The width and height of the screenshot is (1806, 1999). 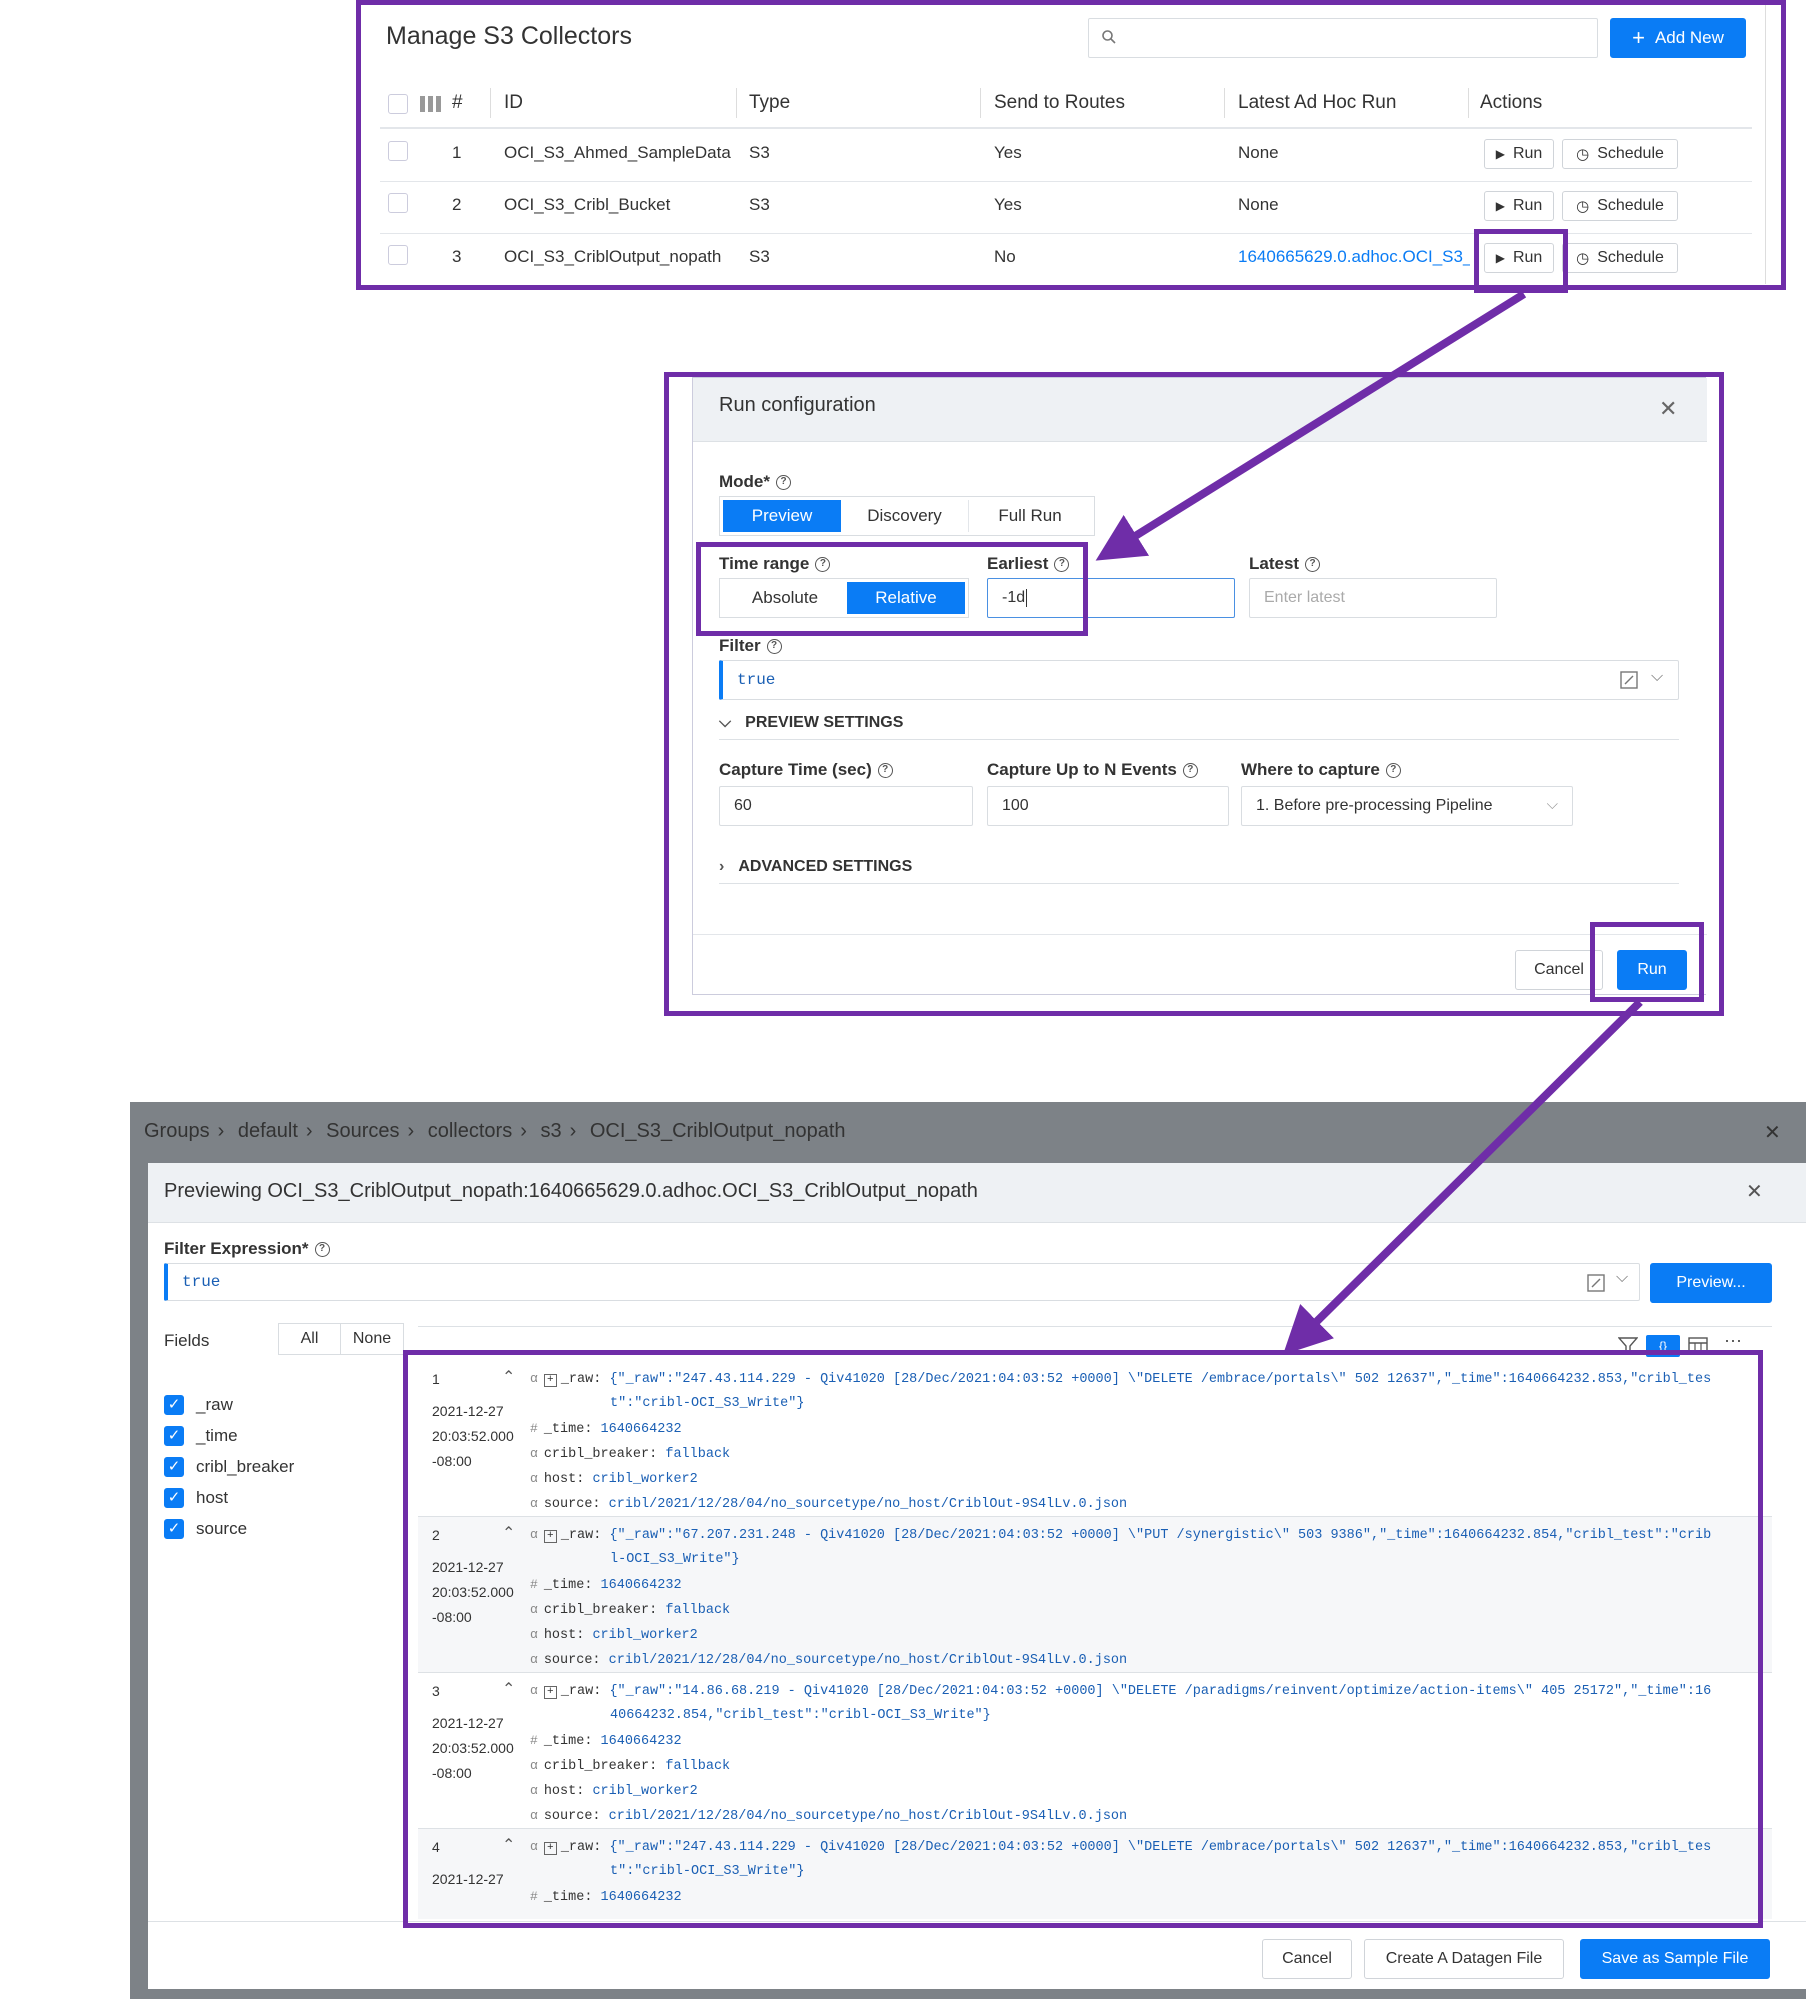 I want to click on arrow-config-to-preview, so click(x=1462, y=1177).